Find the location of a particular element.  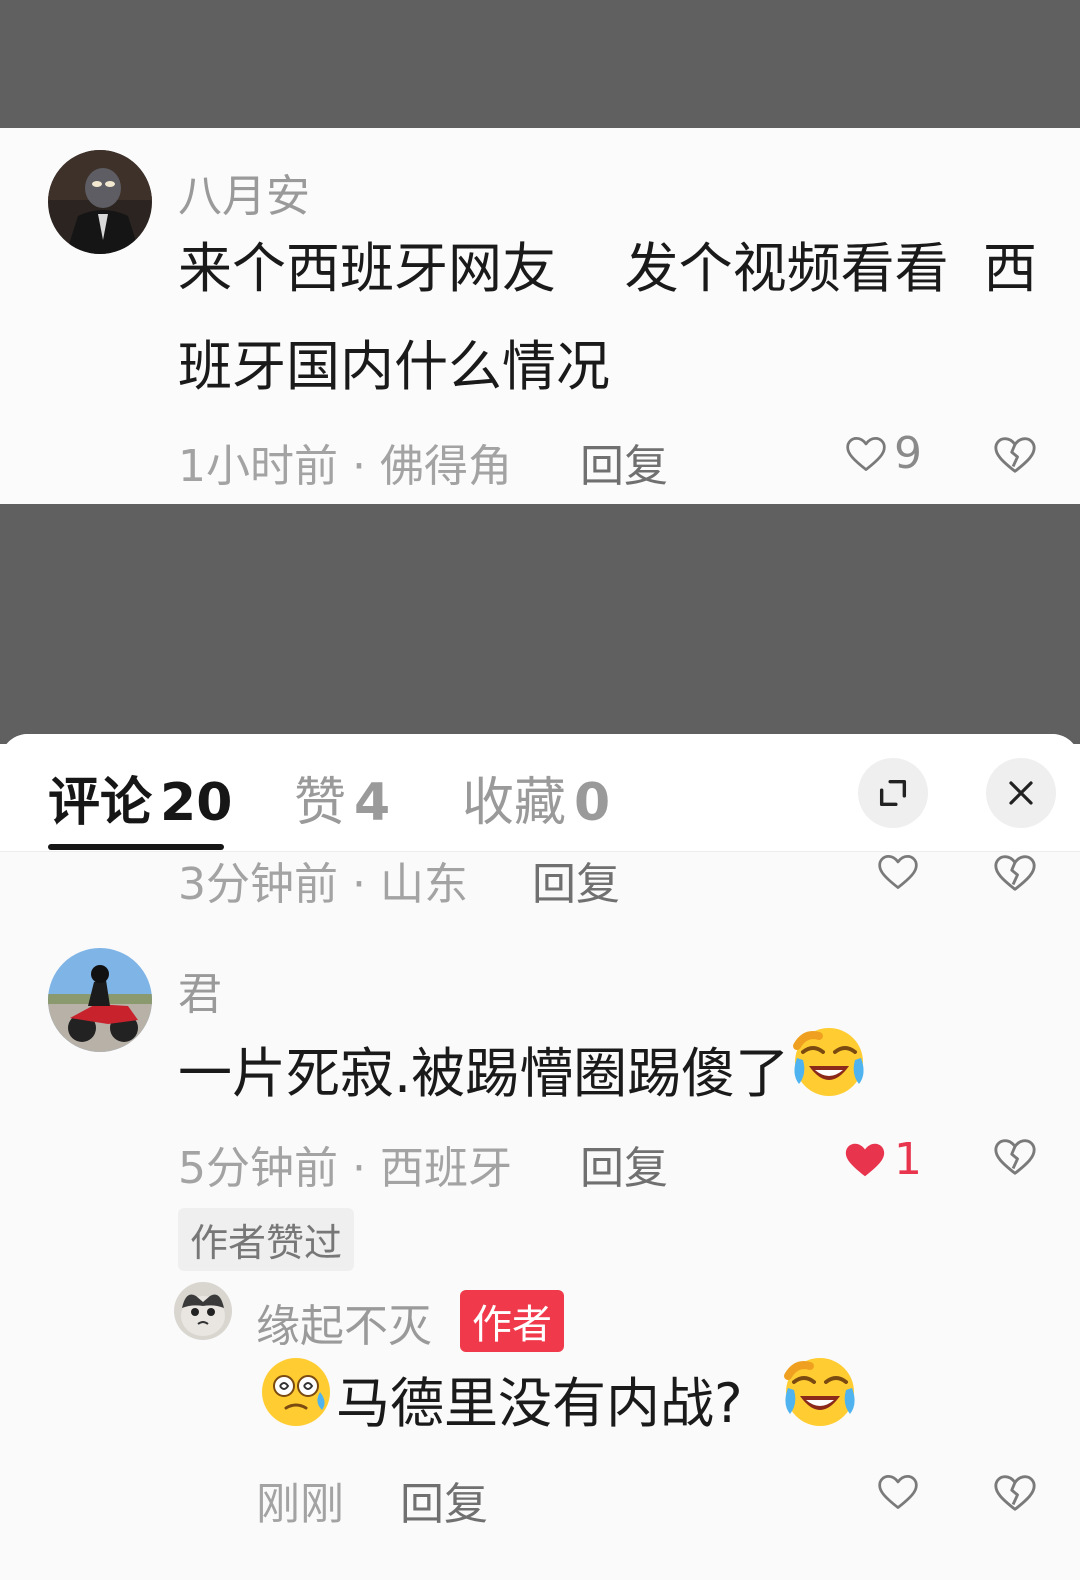

heart-filled-icon is located at coordinates (865, 1159).